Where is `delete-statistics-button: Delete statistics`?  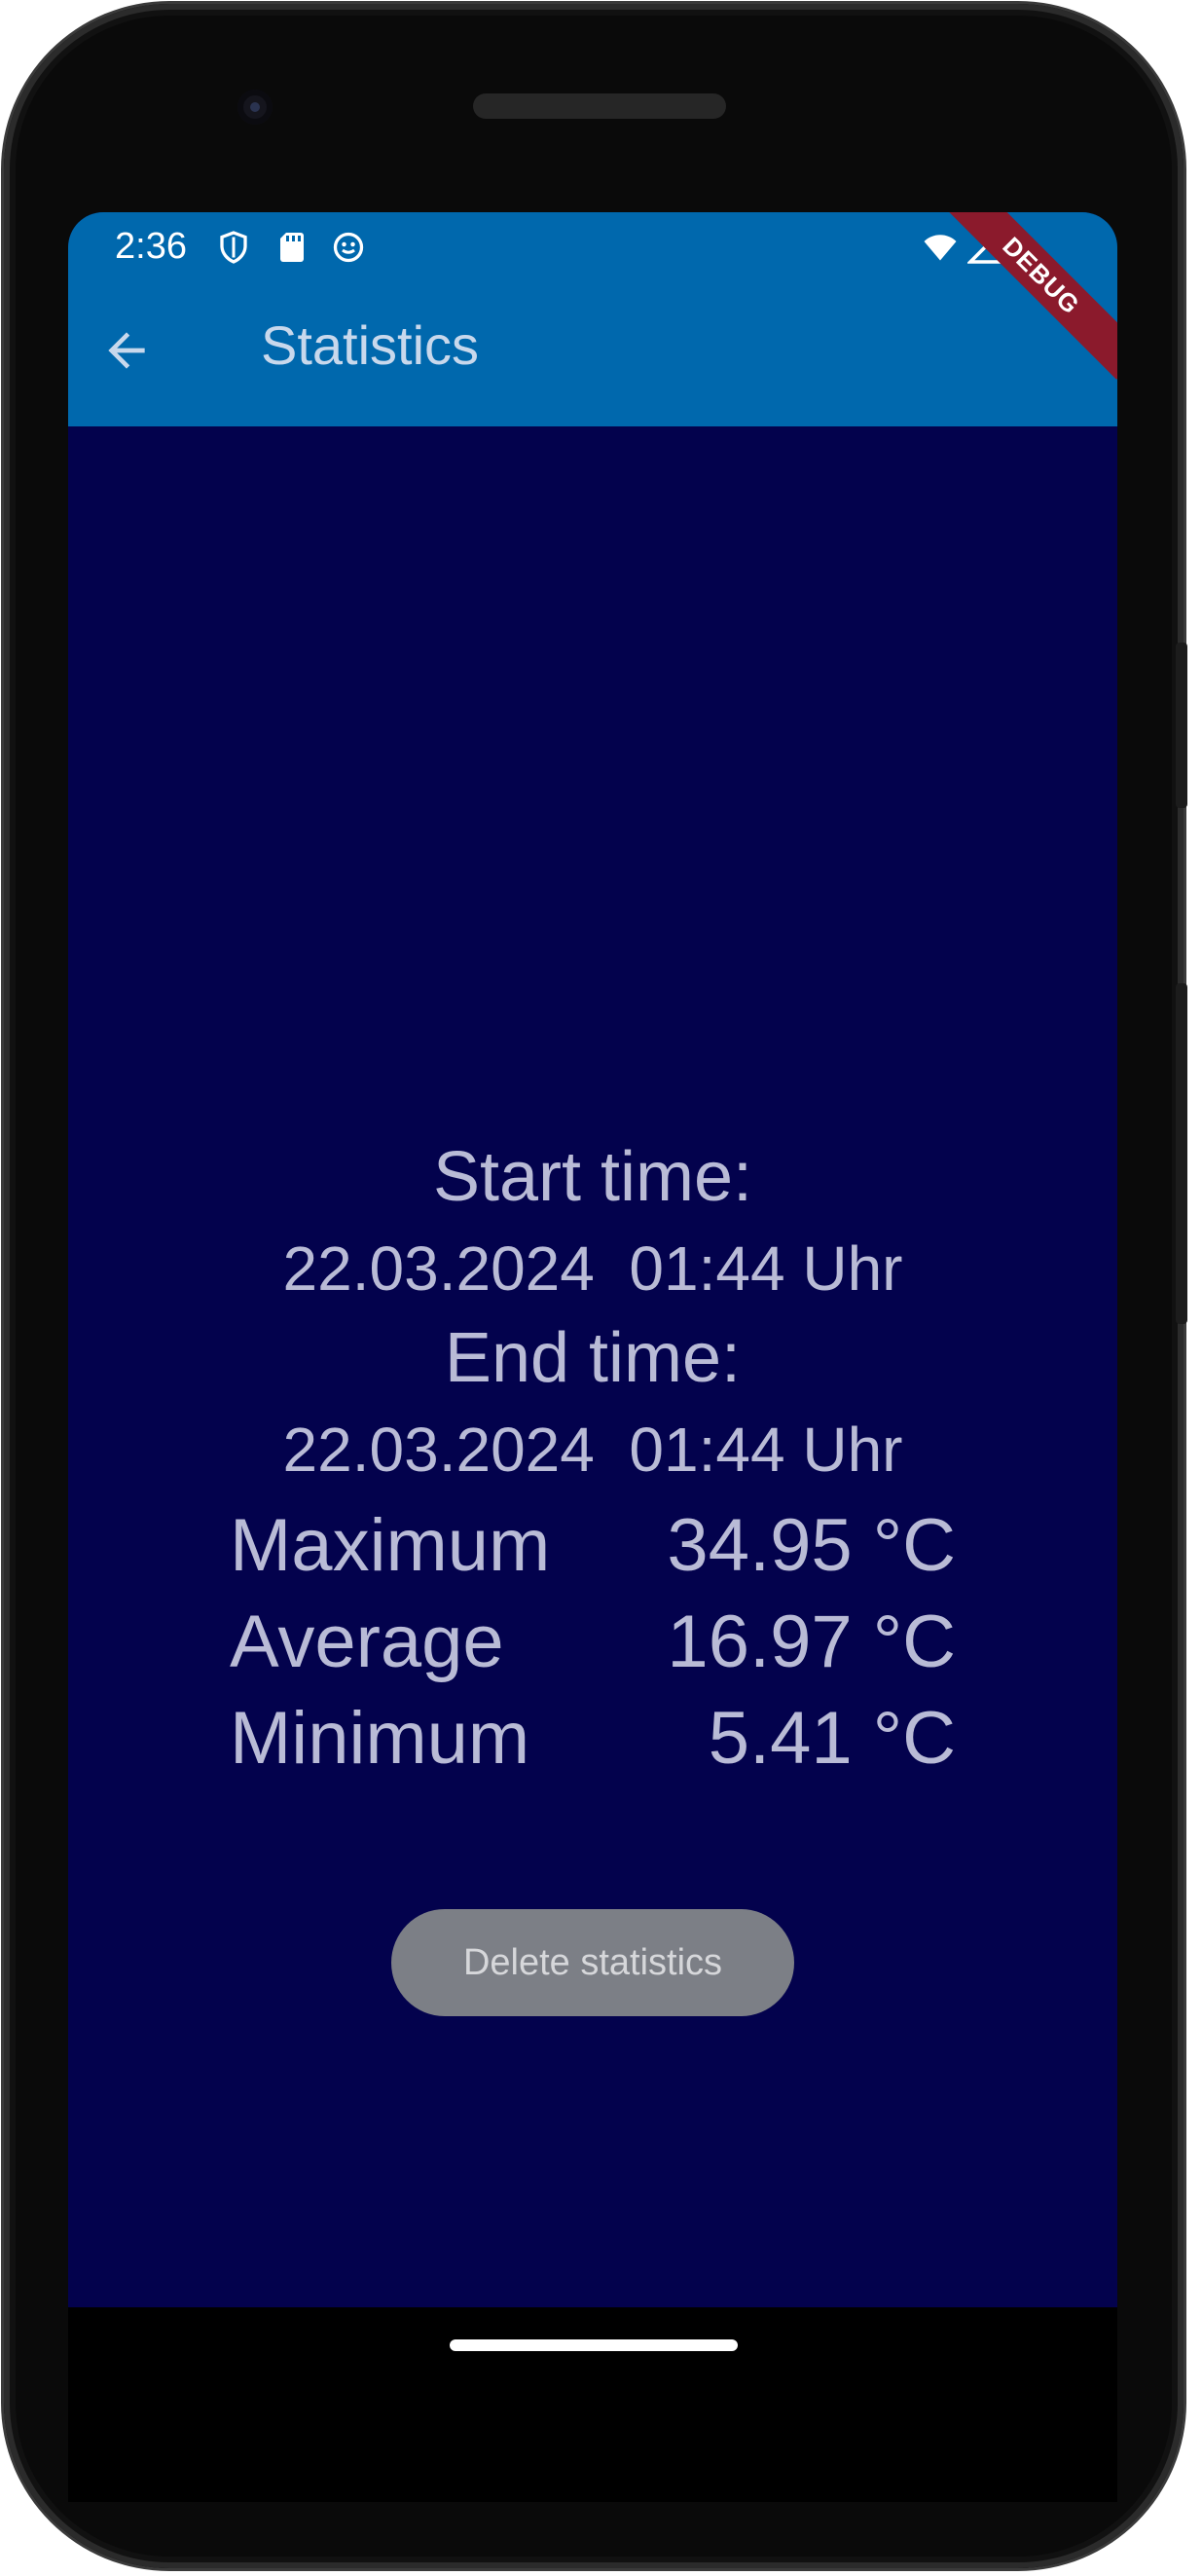
delete-statistics-button: Delete statistics is located at coordinates (592, 1962).